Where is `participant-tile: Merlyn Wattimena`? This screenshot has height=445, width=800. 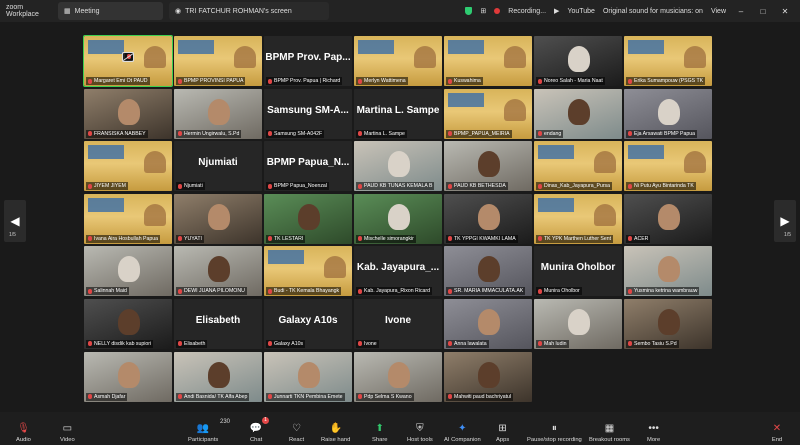 participant-tile: Merlyn Wattimena is located at coordinates (398, 61).